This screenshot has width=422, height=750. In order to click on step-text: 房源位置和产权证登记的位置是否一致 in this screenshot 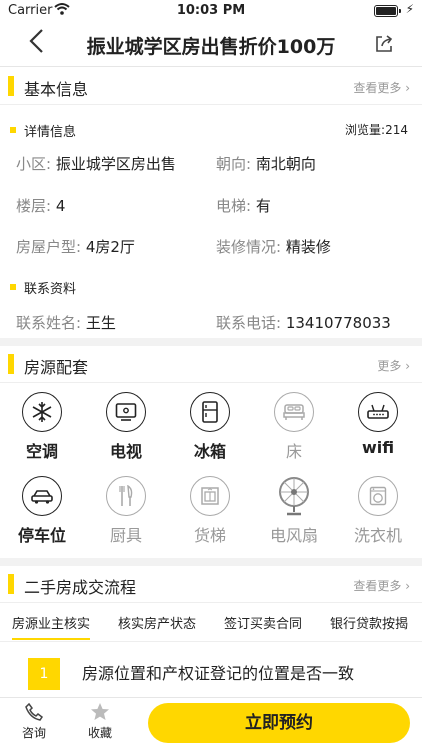, I will do `click(218, 673)`.